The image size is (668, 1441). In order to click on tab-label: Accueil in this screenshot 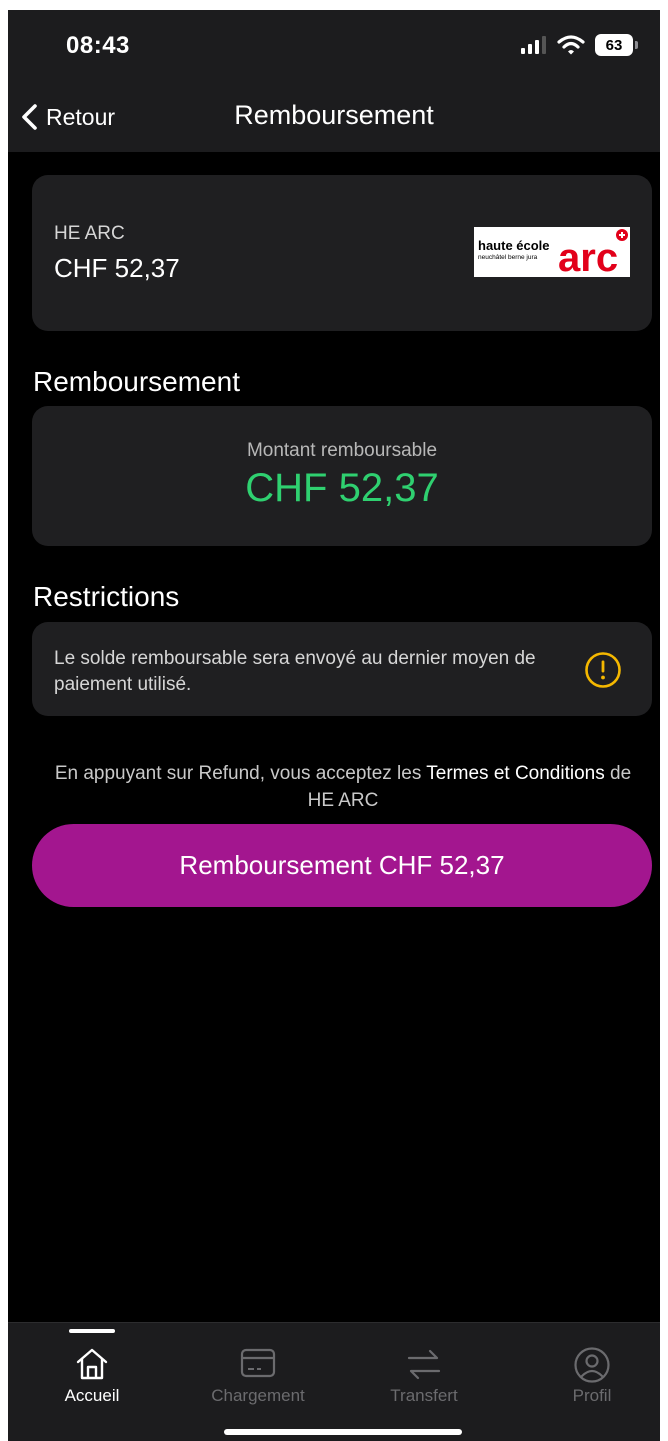, I will do `click(92, 1395)`.